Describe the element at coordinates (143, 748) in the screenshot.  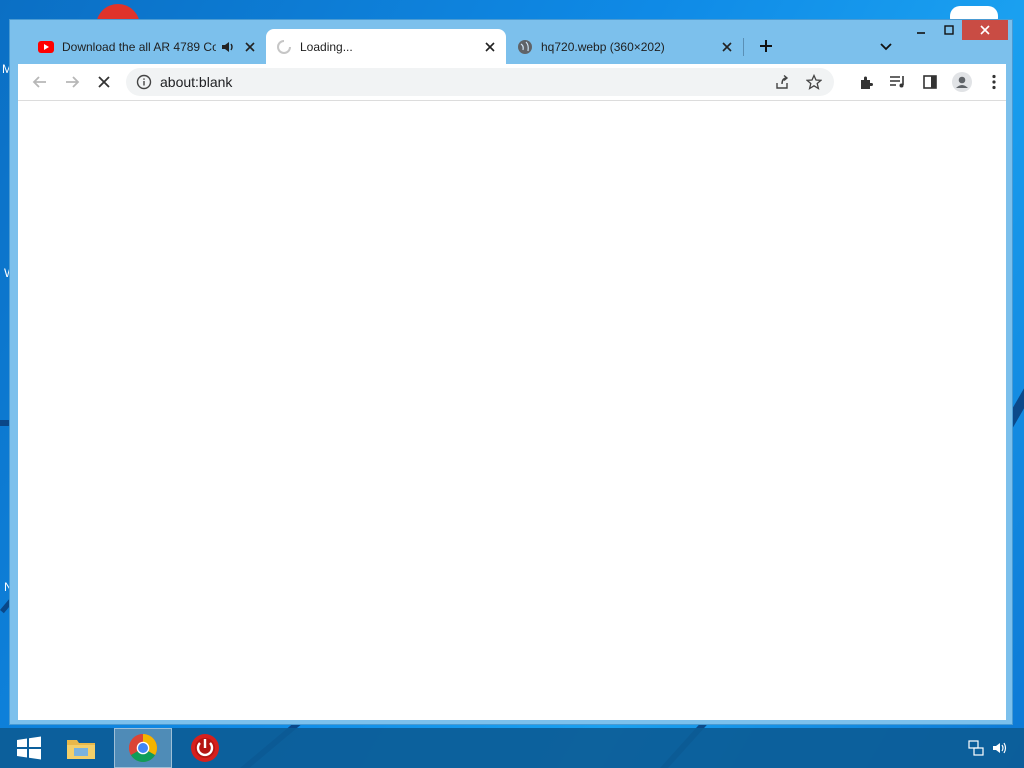
I see `chrome-icon` at that location.